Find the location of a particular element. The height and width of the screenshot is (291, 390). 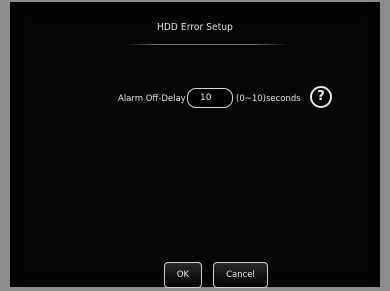

alarm-off-delay-input is located at coordinates (210, 98).